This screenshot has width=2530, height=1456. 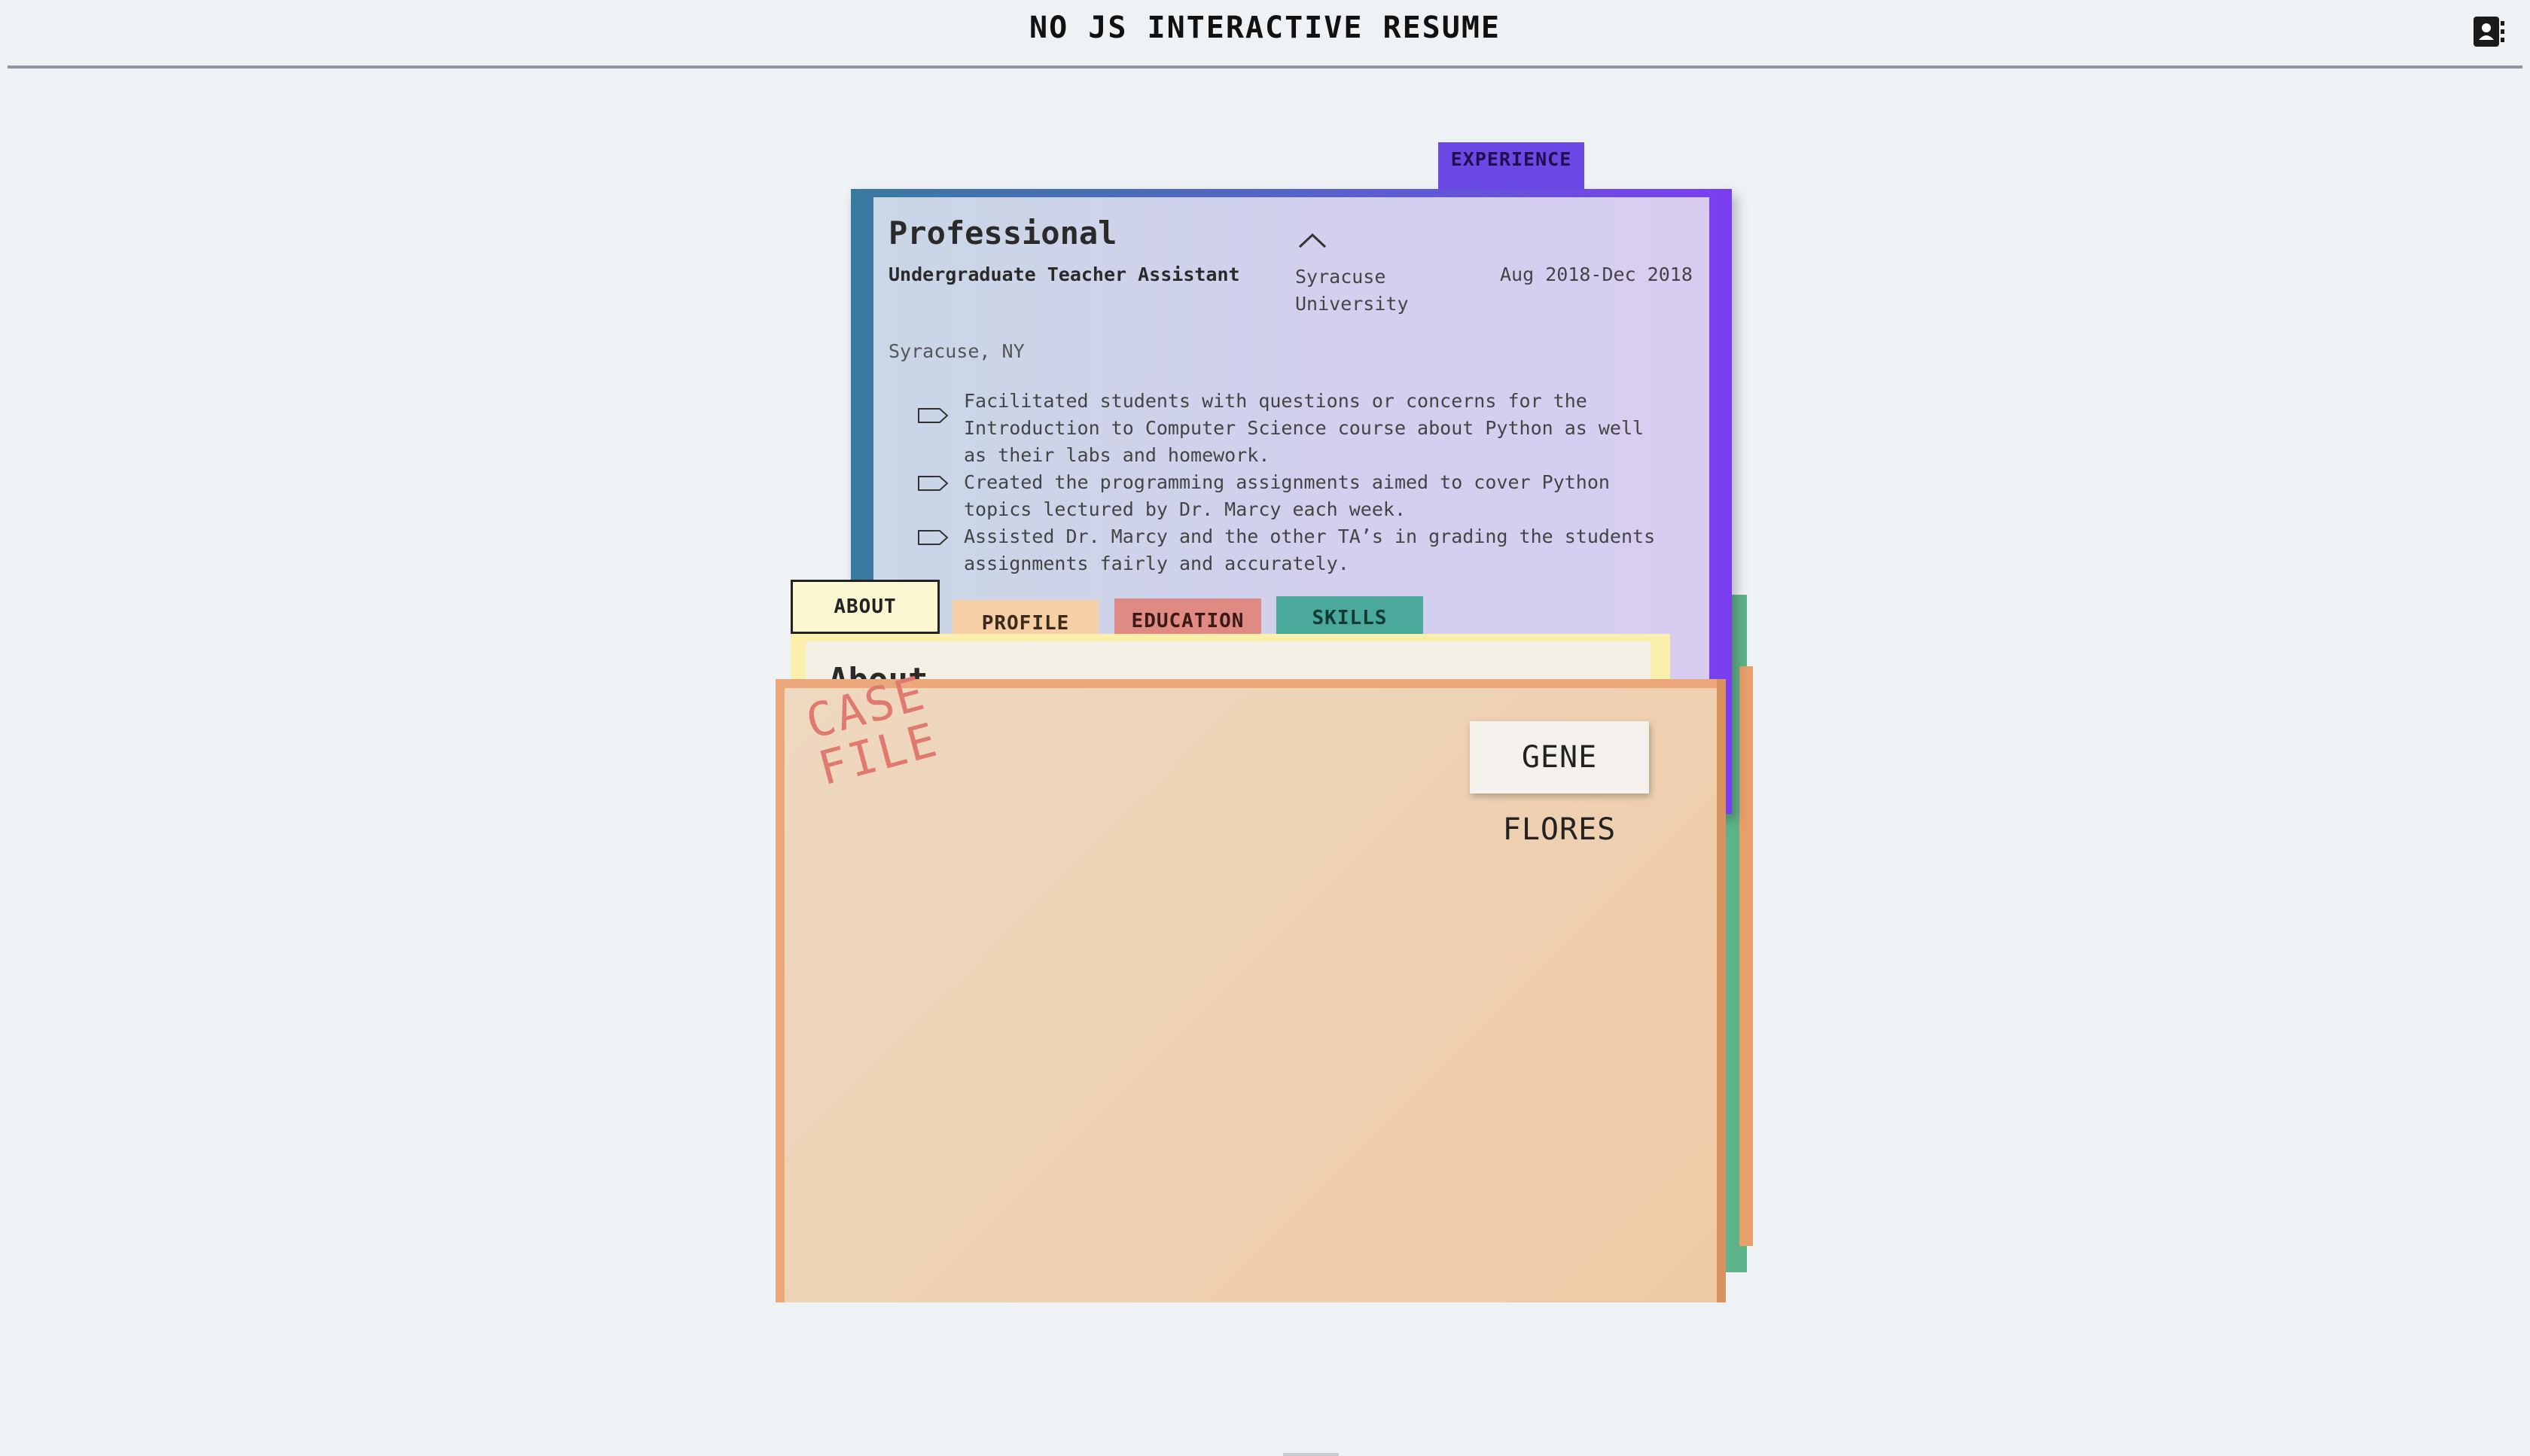 What do you see at coordinates (1265, 28) in the screenshot?
I see `page-title: NO JS INTERACTIVE RESUME` at bounding box center [1265, 28].